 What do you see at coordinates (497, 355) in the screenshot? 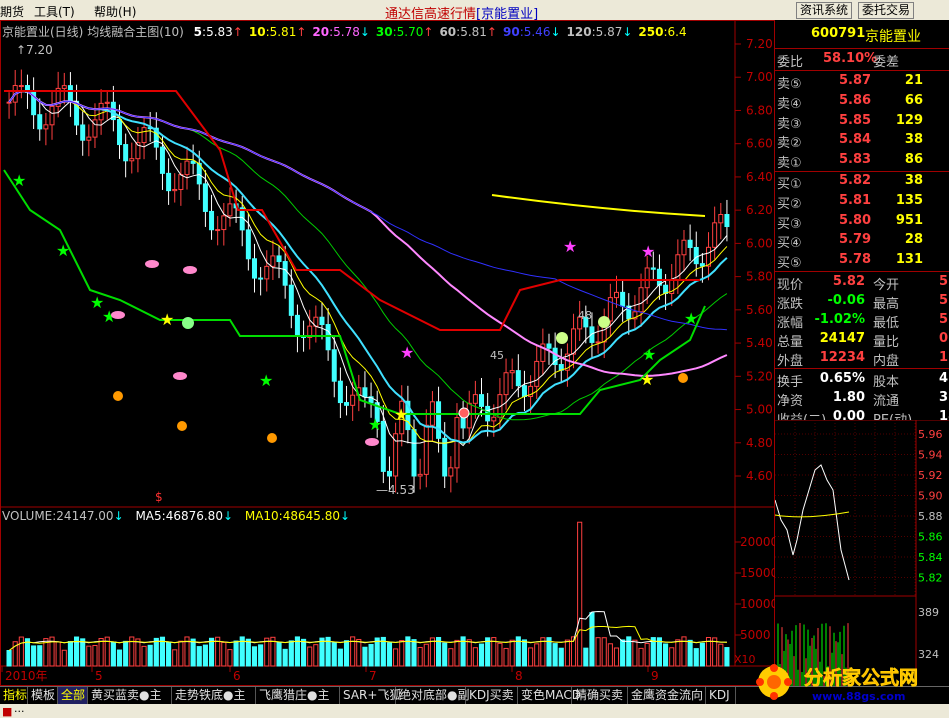
I see `cost-mark-label: 45` at bounding box center [497, 355].